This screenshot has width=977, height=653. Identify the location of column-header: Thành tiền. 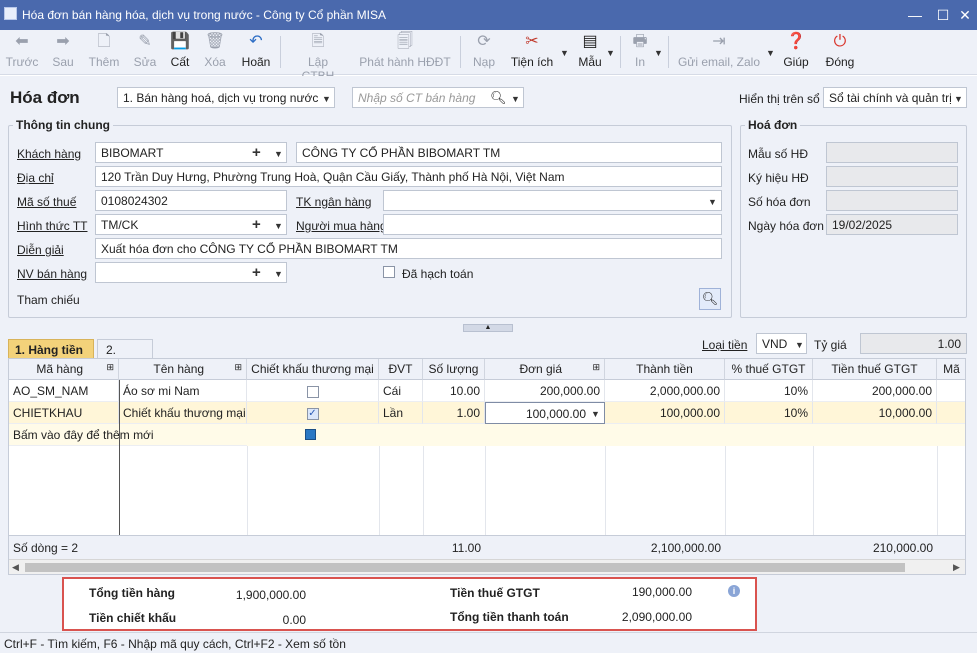
(665, 369).